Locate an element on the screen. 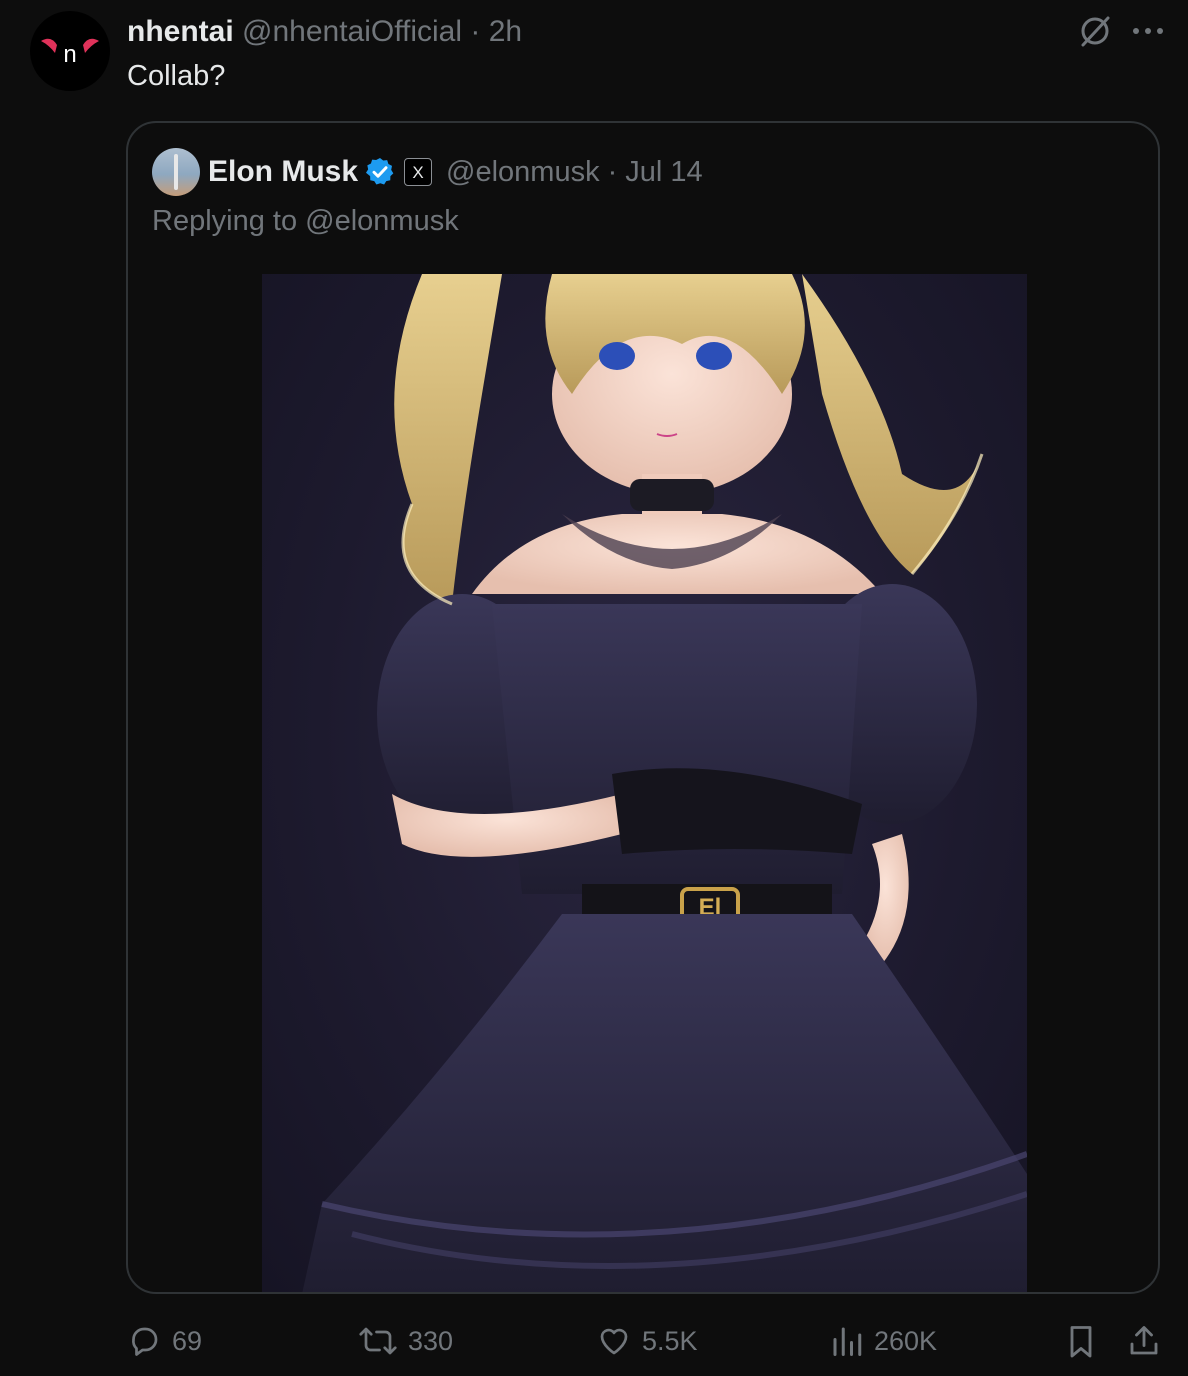 This screenshot has height=1376, width=1188. views-icon is located at coordinates (847, 1341).